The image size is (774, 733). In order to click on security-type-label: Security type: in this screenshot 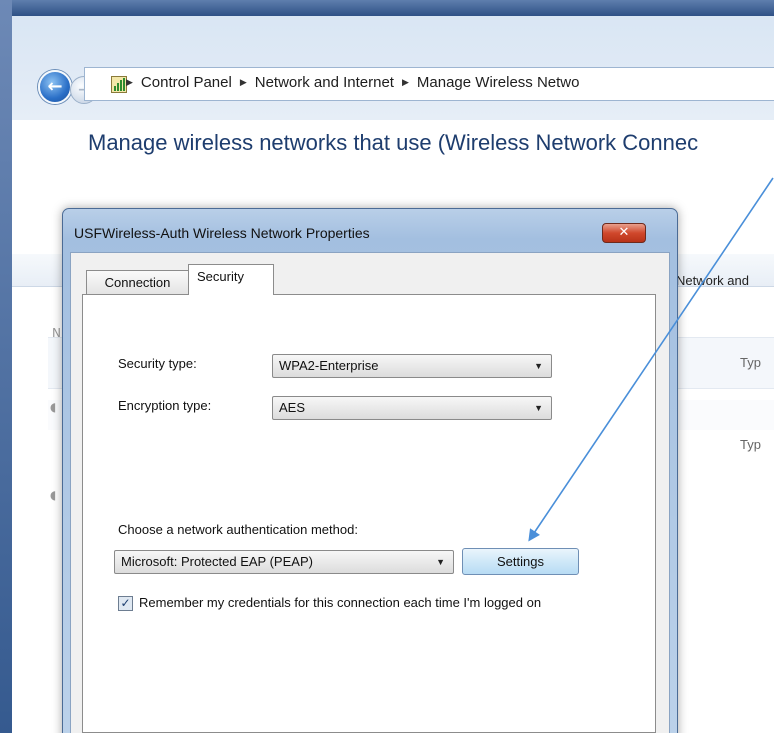, I will do `click(157, 363)`.